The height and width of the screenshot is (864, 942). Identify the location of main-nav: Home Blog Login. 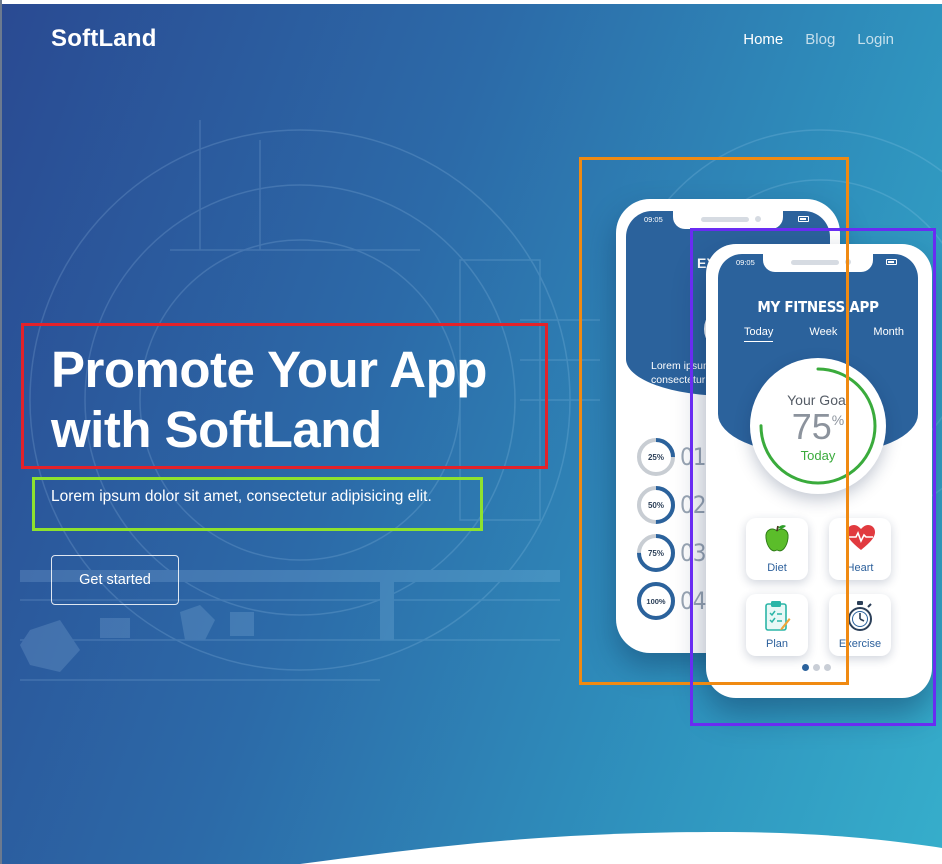
(818, 39).